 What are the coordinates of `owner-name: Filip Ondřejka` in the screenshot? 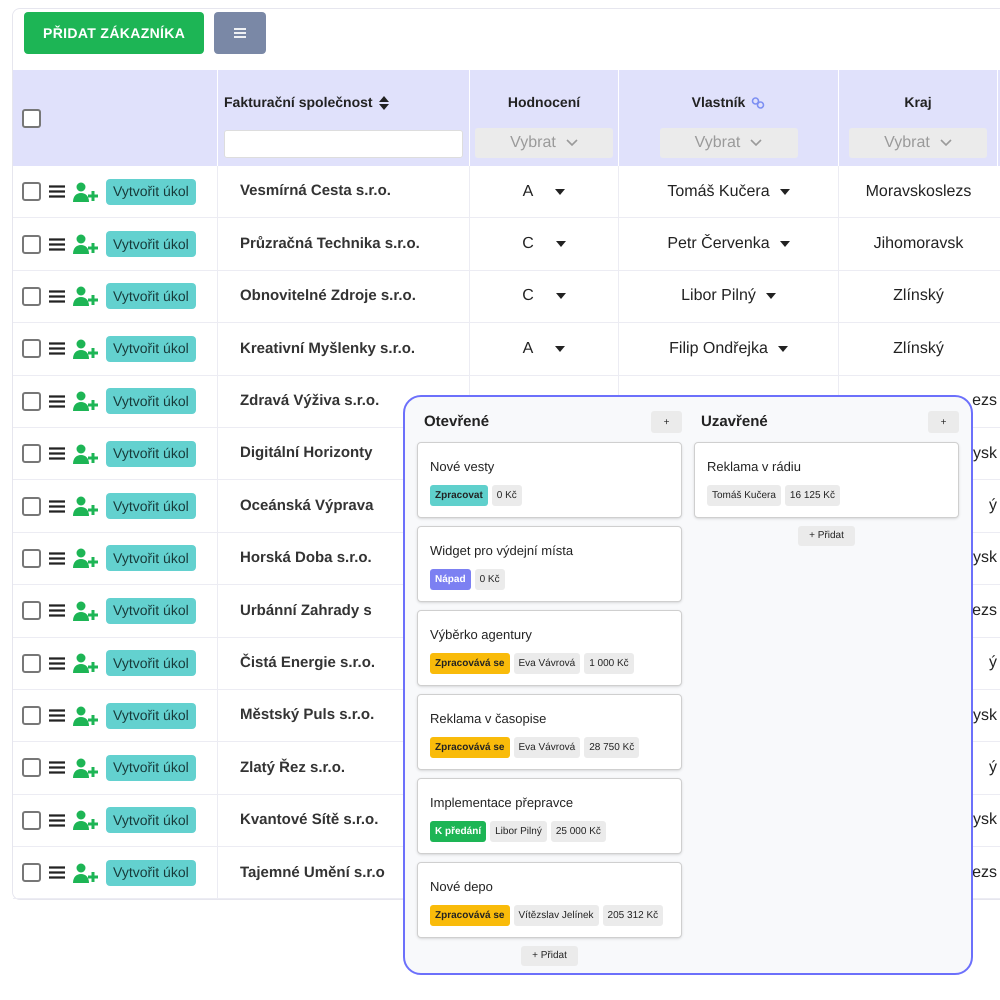 It's located at (718, 348).